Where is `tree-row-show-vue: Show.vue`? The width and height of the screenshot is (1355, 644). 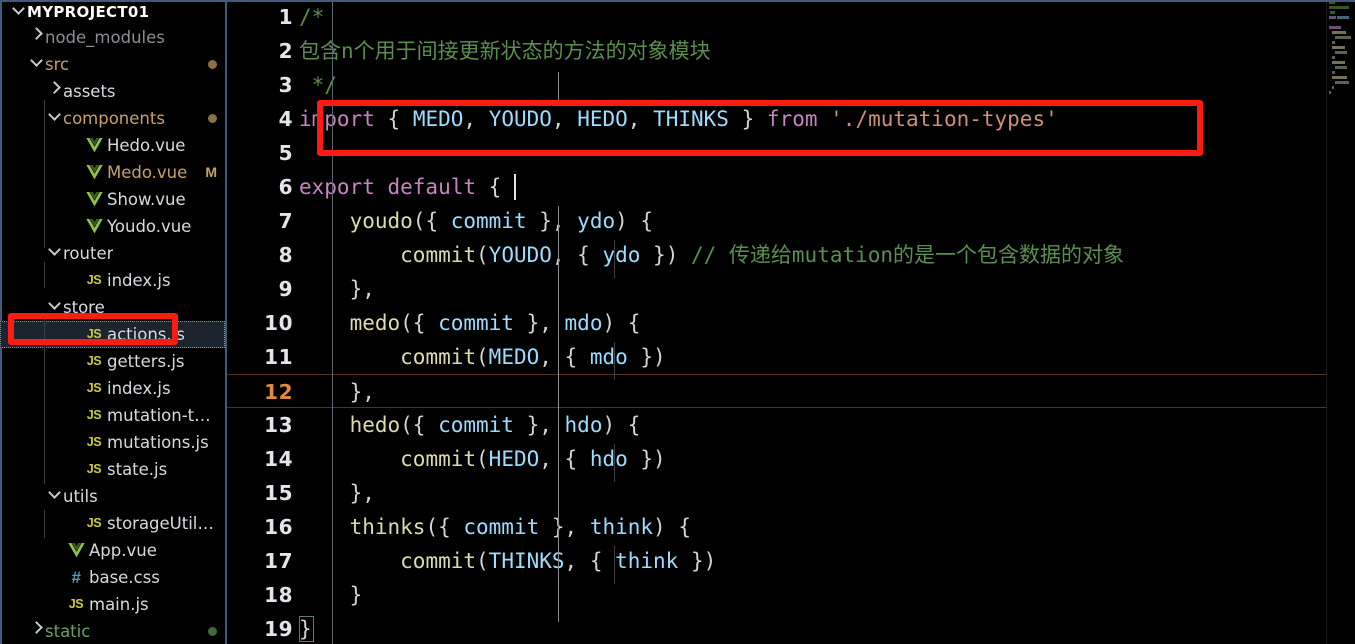
tree-row-show-vue: Show.vue is located at coordinates (112, 199).